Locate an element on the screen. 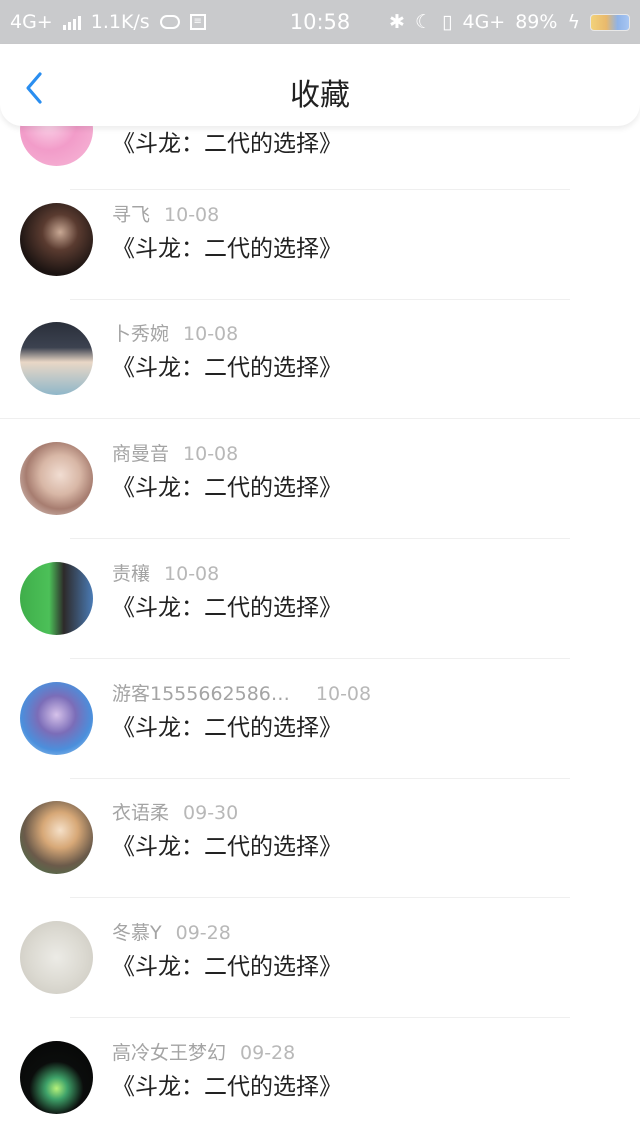 The width and height of the screenshot is (640, 1138). battery-percent: 89% is located at coordinates (536, 22).